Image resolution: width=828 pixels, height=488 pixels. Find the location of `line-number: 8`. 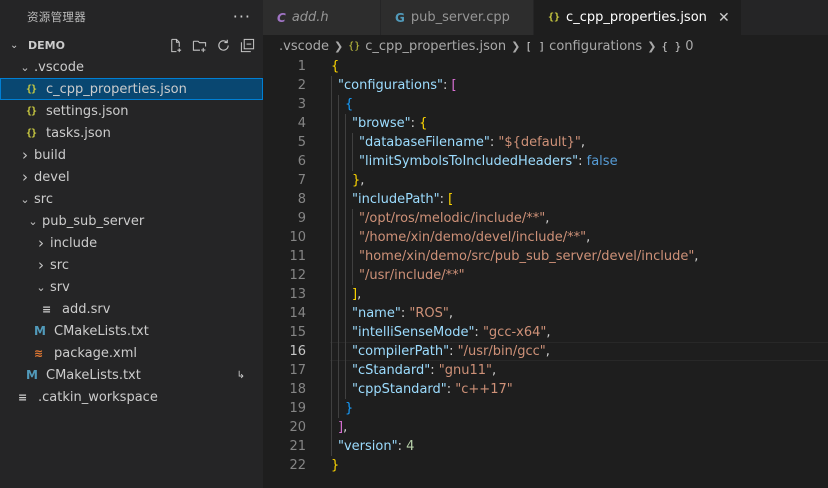

line-number: 8 is located at coordinates (301, 199).